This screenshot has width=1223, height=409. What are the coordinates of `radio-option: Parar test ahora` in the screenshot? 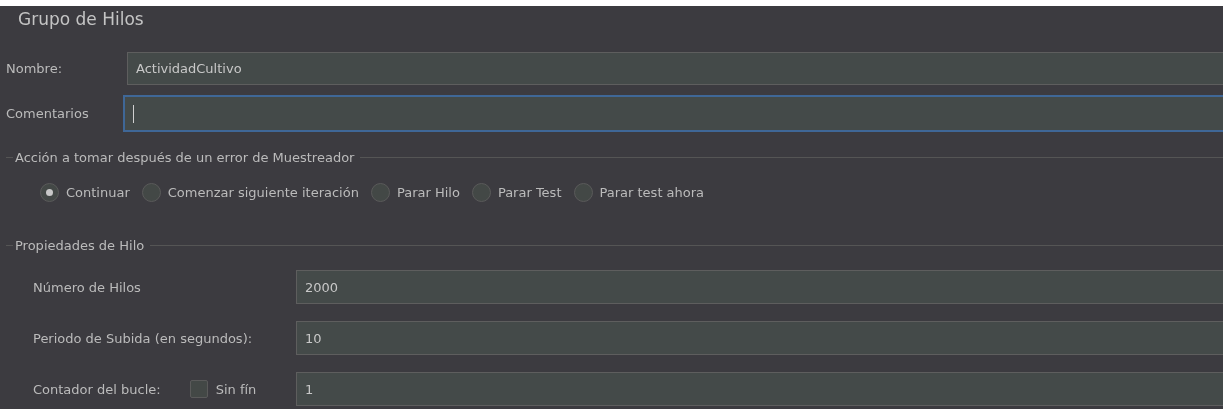 It's located at (639, 192).